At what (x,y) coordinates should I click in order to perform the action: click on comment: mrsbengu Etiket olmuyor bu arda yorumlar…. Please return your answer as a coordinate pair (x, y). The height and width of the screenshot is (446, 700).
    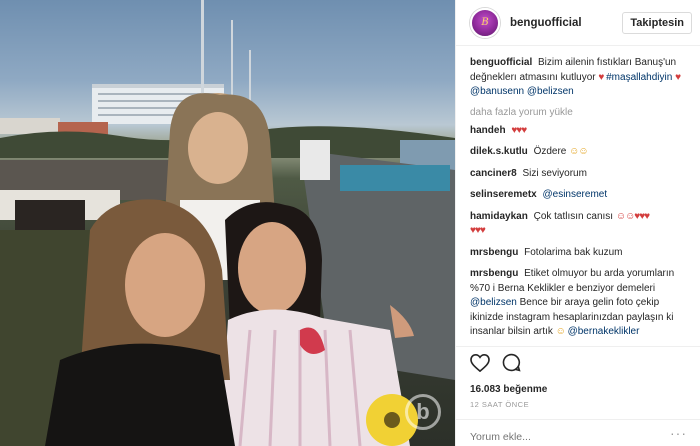
    Looking at the image, I should click on (578, 303).